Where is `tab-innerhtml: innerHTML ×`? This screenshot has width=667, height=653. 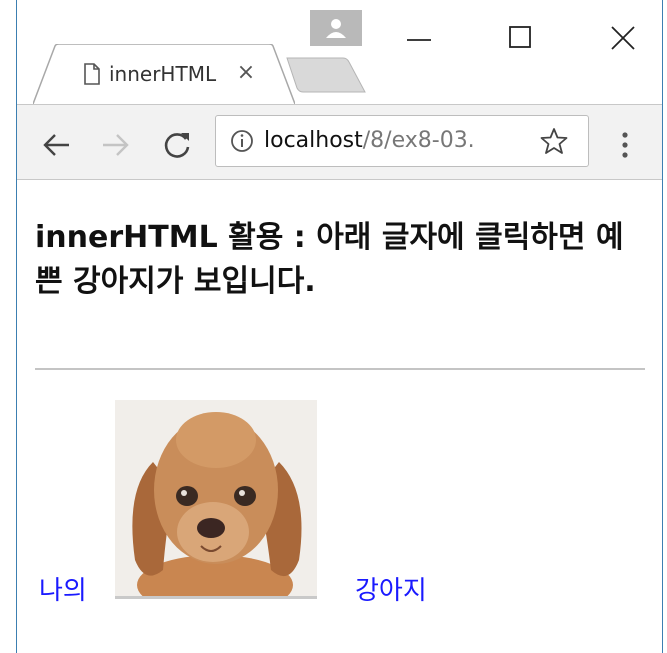
tab-innerhtml: innerHTML × is located at coordinates (164, 74).